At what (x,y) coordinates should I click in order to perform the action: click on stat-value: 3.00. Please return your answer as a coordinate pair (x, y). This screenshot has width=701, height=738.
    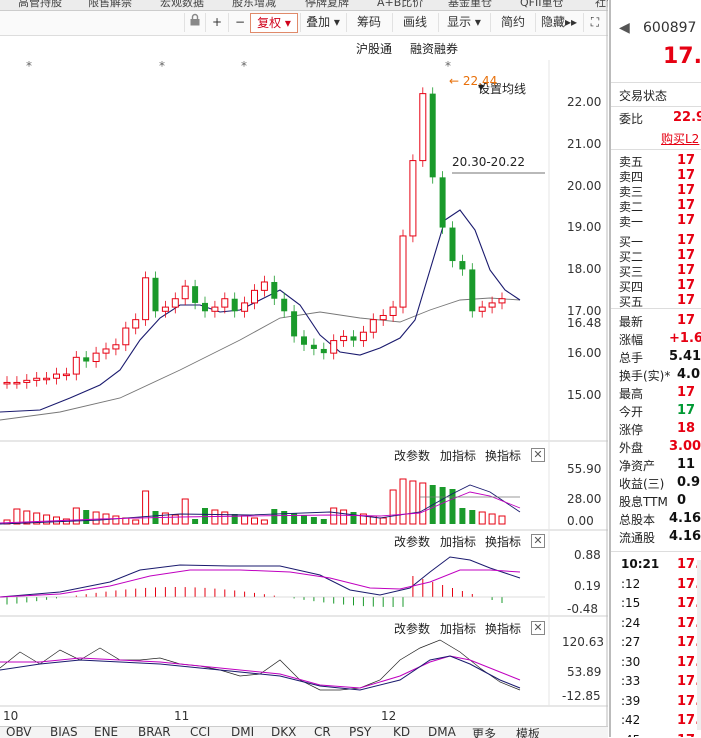
    Looking at the image, I should click on (685, 446).